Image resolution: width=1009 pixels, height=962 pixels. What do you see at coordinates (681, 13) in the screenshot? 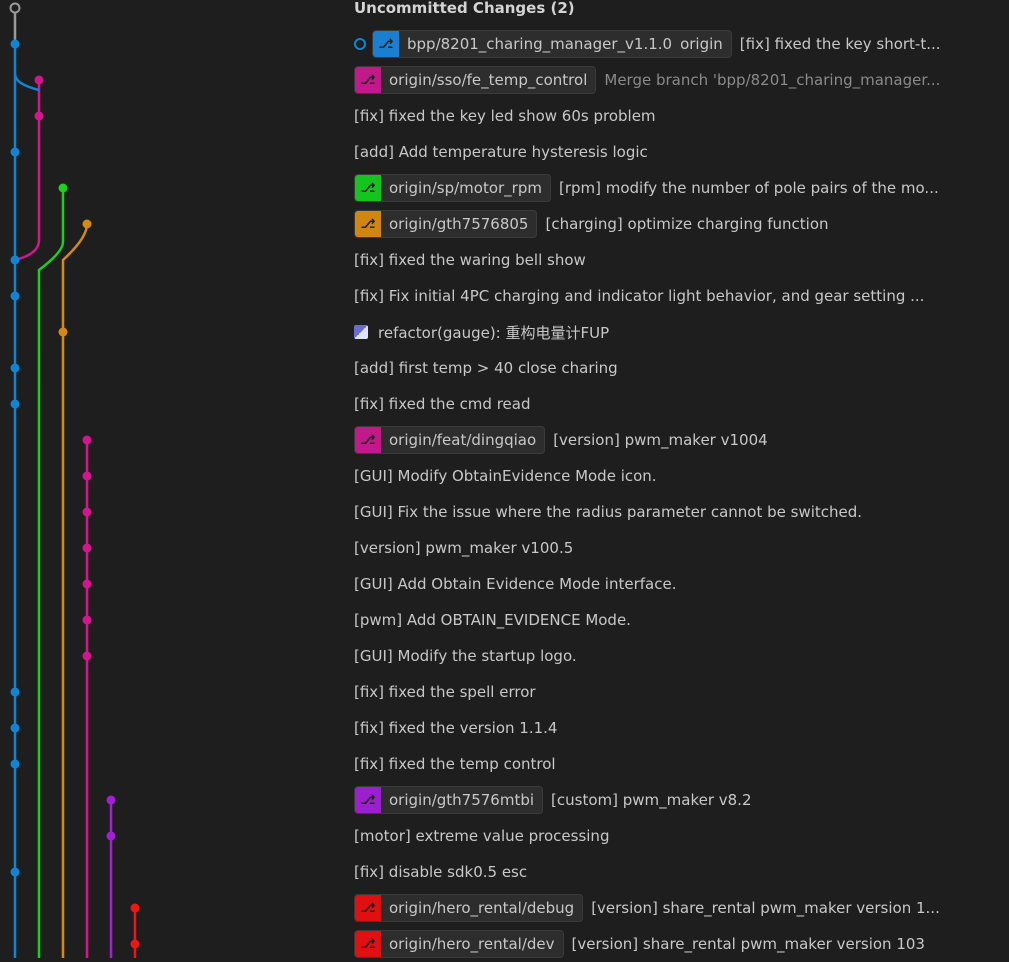
I see `uncommitted-changes-row: Uncommitted Changes (2)` at bounding box center [681, 13].